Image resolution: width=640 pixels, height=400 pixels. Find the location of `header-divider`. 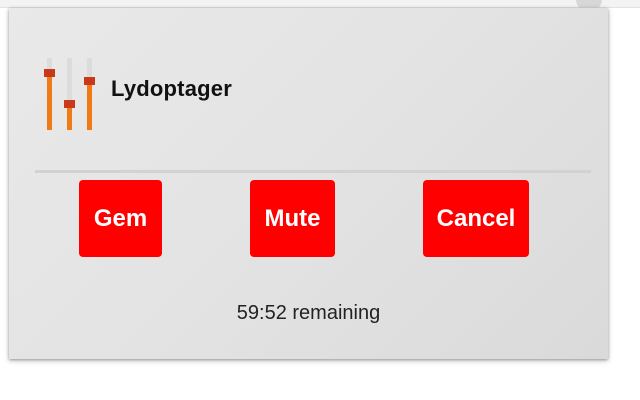

header-divider is located at coordinates (313, 171).